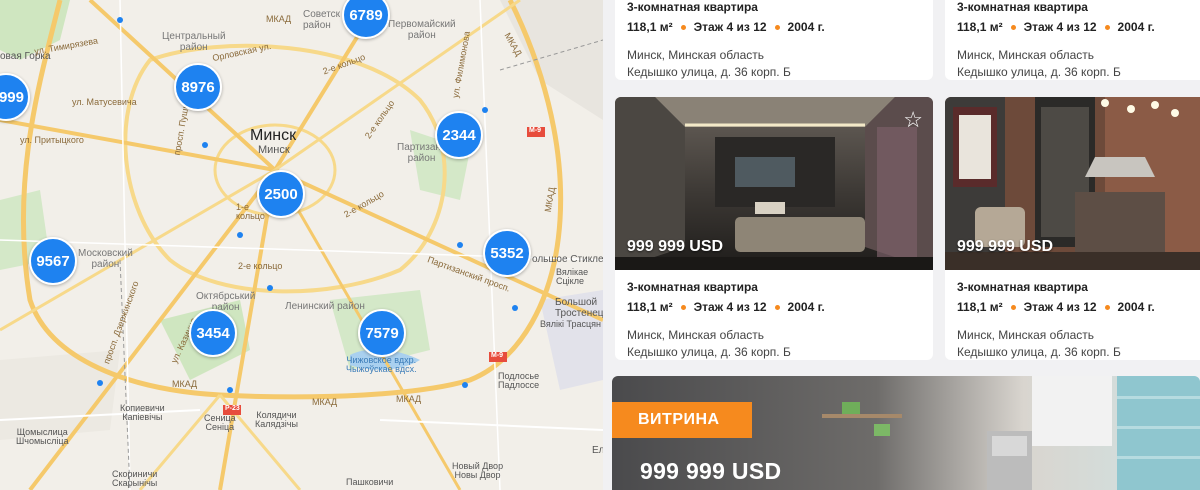 The width and height of the screenshot is (1200, 490). I want to click on place-label-kolyadichi: Колядичи Калядзічы, so click(276, 420).